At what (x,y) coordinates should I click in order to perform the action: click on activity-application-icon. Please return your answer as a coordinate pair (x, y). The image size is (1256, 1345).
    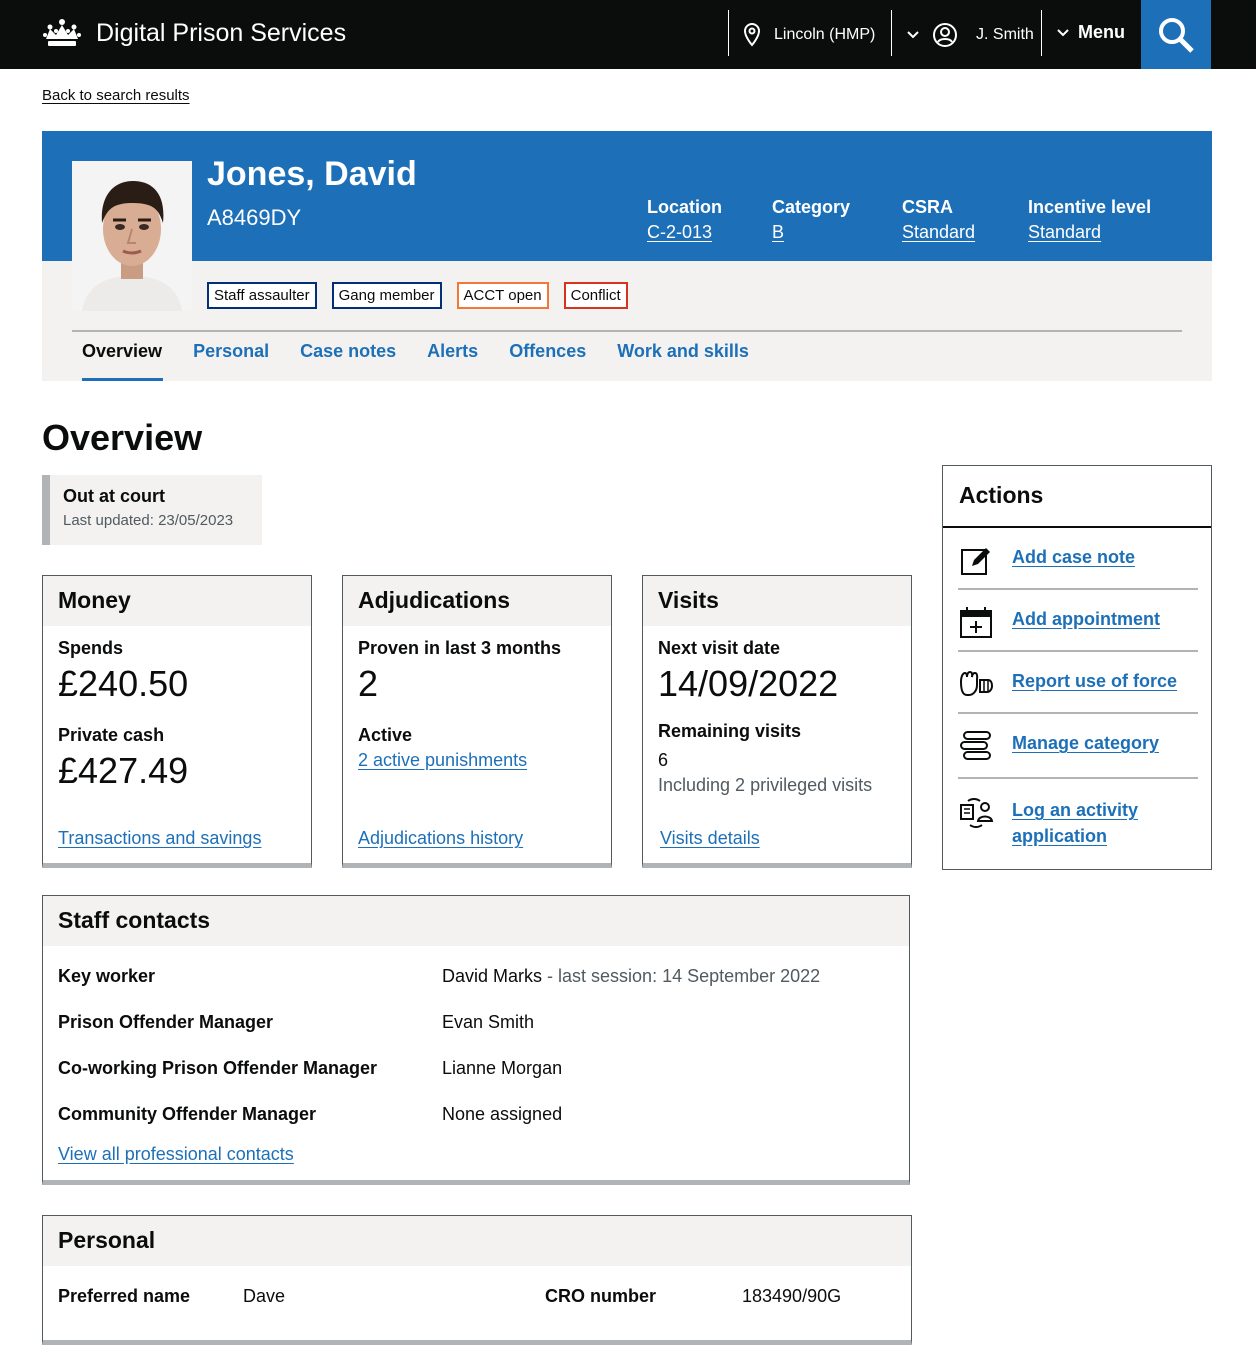
    Looking at the image, I should click on (977, 813).